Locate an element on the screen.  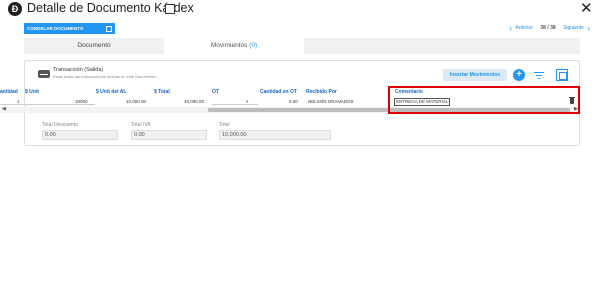
tab-movimientos: Movimientos (0) is located at coordinates (234, 46).